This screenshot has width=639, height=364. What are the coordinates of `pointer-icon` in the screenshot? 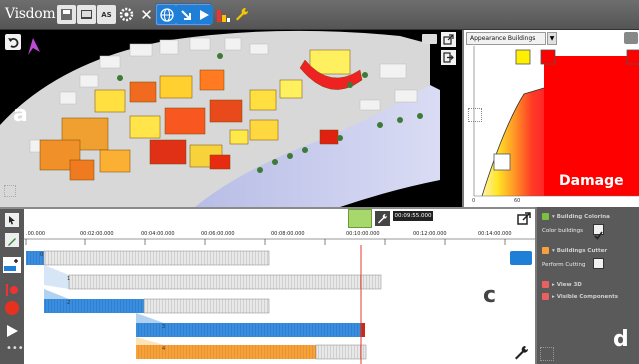 It's located at (12, 220).